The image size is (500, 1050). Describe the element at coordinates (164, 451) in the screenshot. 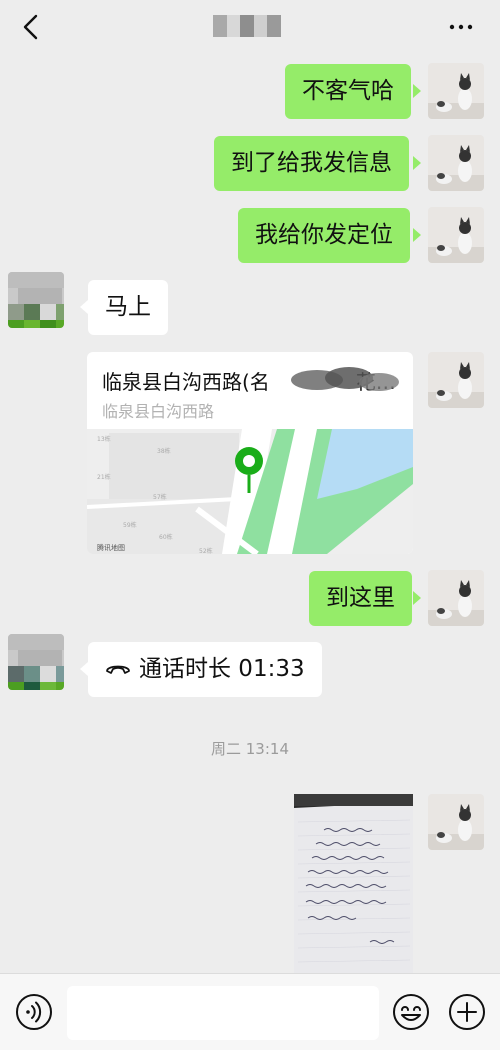

I see `svg-text: 38栋` at that location.